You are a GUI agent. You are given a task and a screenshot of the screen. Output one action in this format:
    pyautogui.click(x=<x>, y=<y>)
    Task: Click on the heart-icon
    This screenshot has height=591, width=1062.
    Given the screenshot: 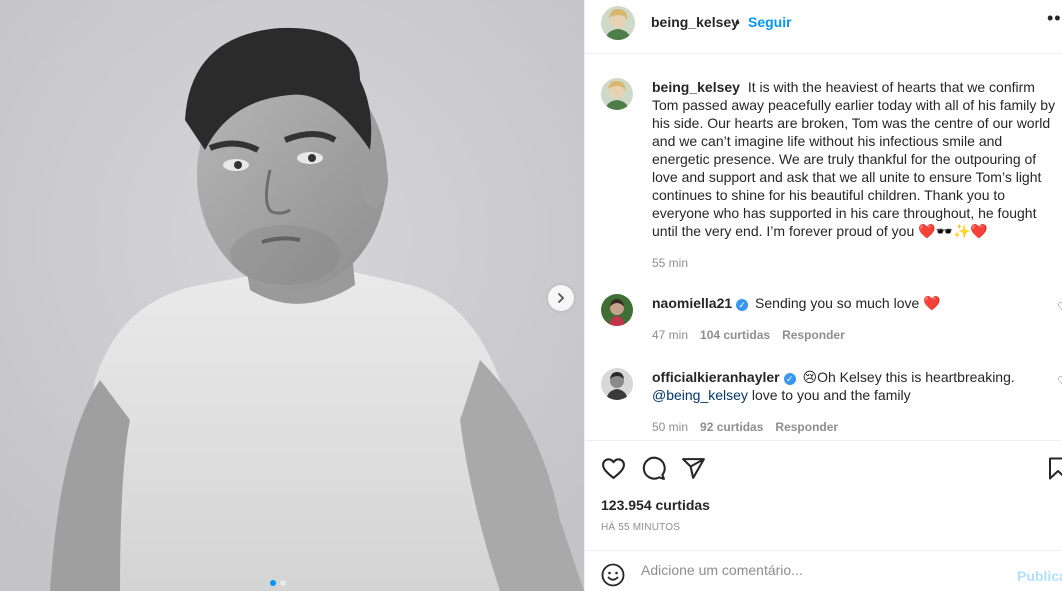 What is the action you would take?
    pyautogui.click(x=613, y=470)
    